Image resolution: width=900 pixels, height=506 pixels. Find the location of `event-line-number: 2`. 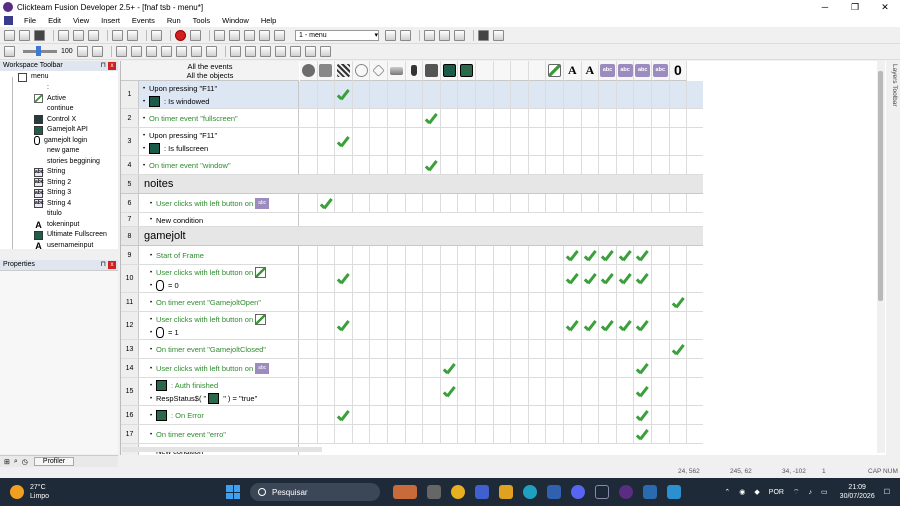

event-line-number: 2 is located at coordinates (130, 118).